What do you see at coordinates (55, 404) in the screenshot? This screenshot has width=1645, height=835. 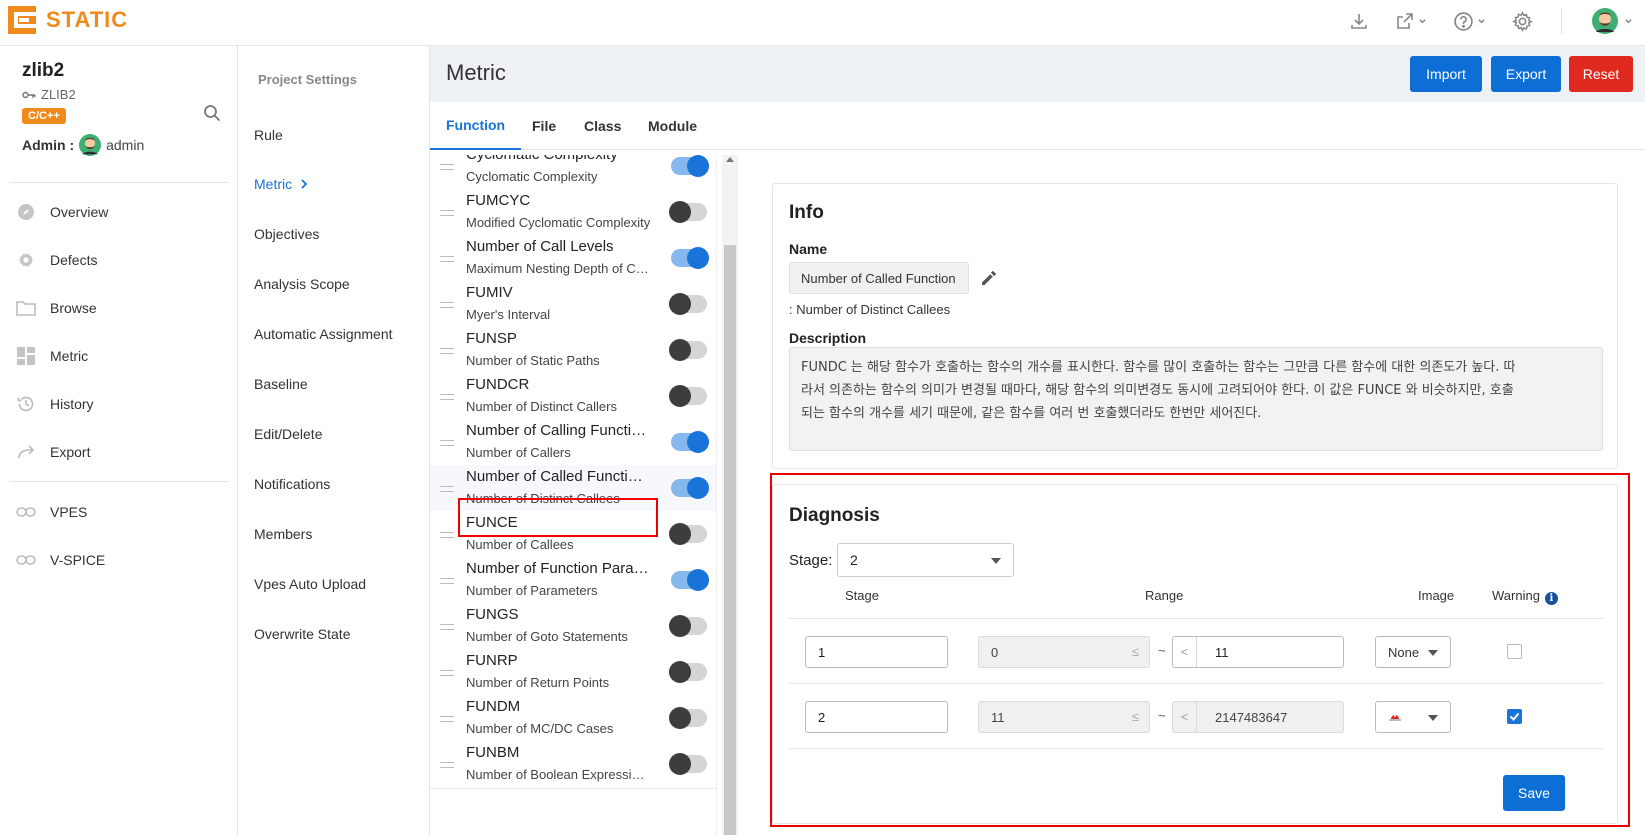 I see `nav-item-history: History` at bounding box center [55, 404].